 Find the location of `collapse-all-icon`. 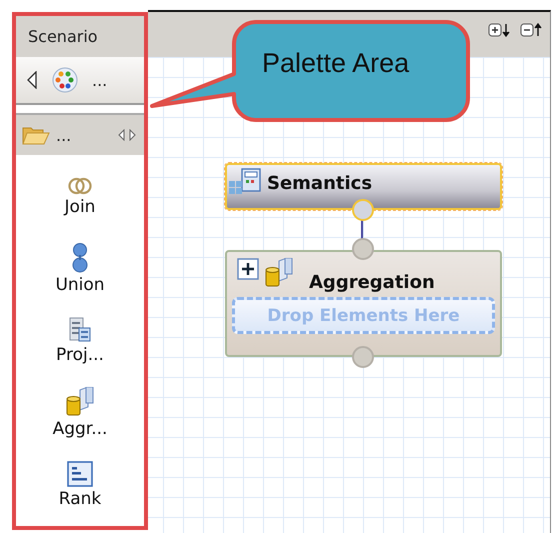

collapse-all-icon is located at coordinates (531, 30).